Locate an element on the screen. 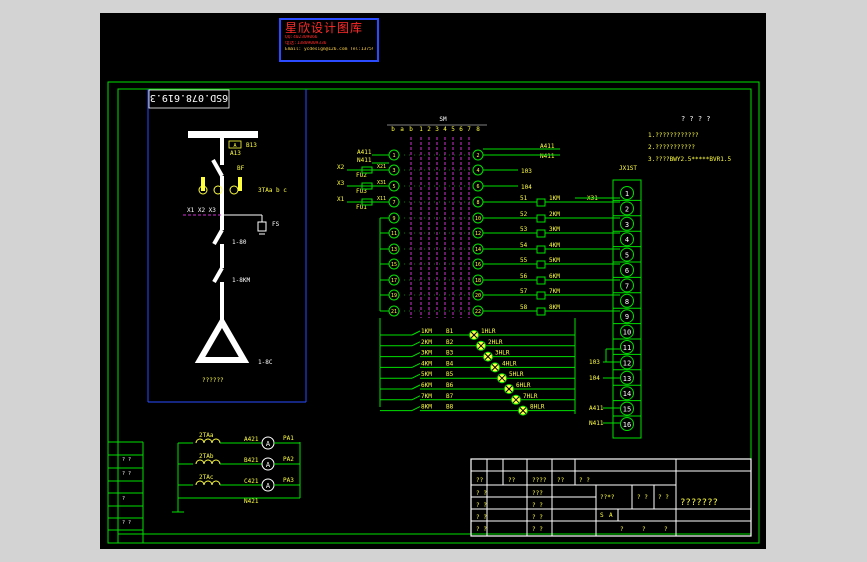  ammeter-meter-label: PA3 is located at coordinates (288, 480).